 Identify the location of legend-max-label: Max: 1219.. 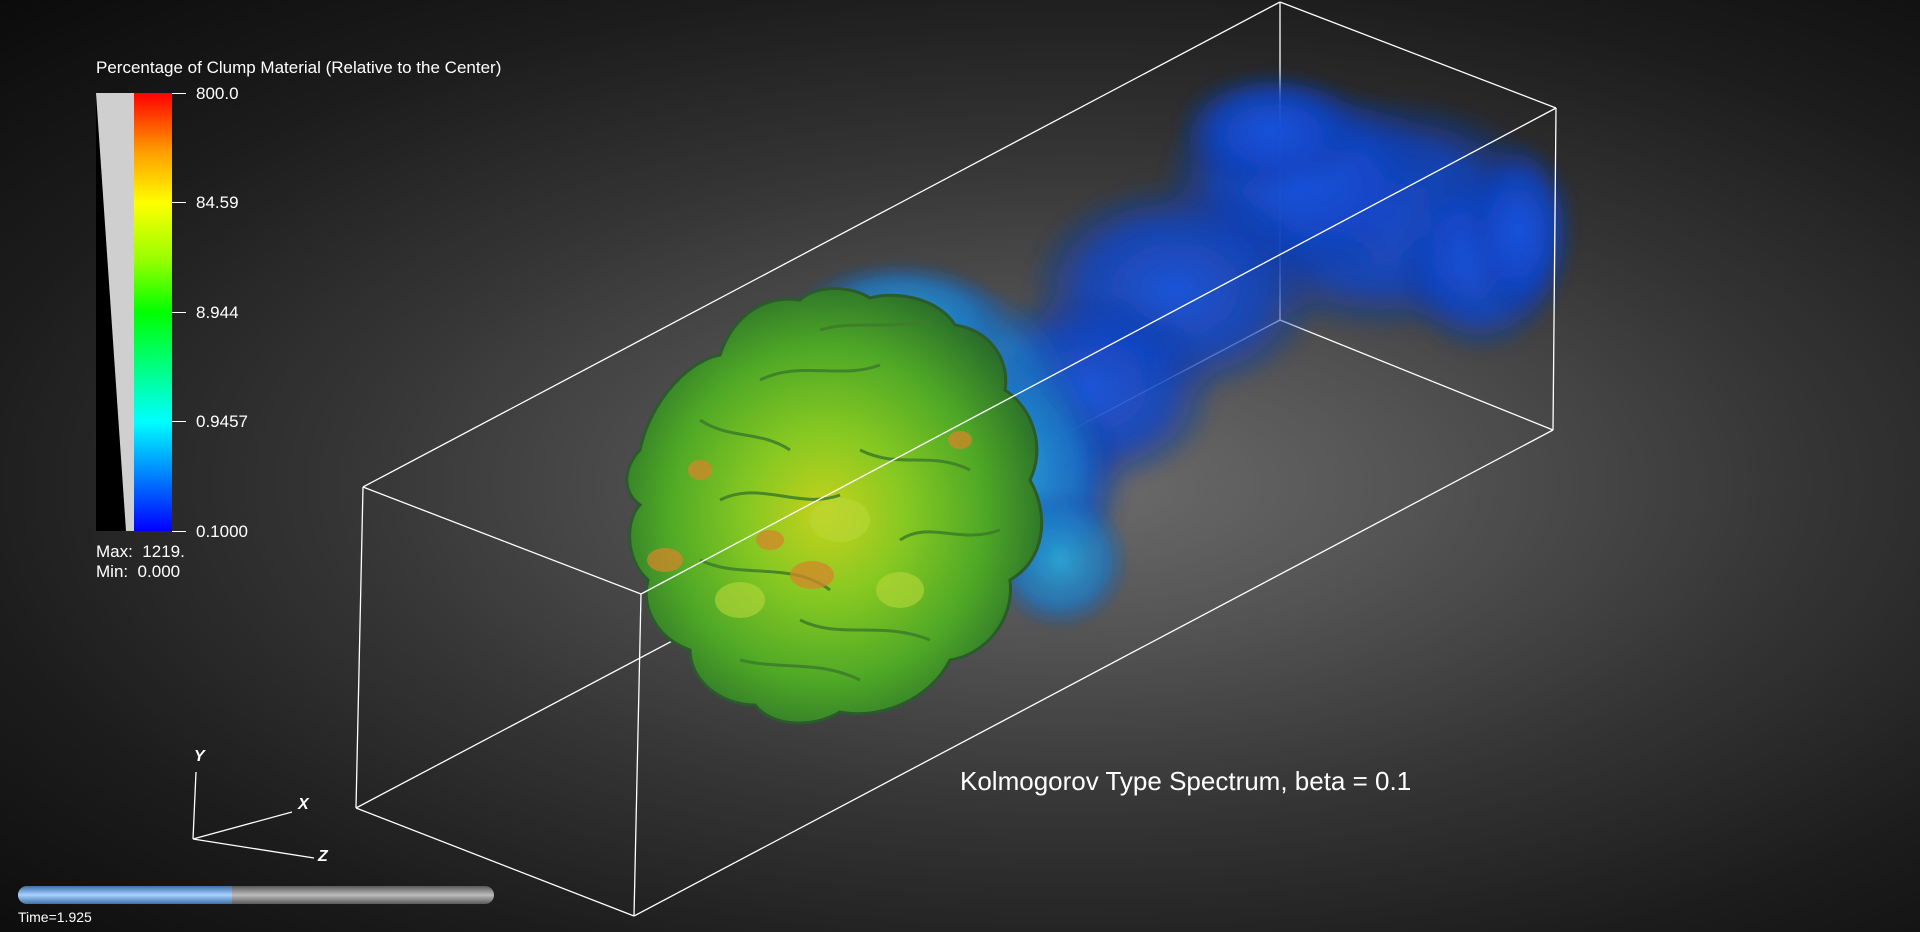
(140, 551).